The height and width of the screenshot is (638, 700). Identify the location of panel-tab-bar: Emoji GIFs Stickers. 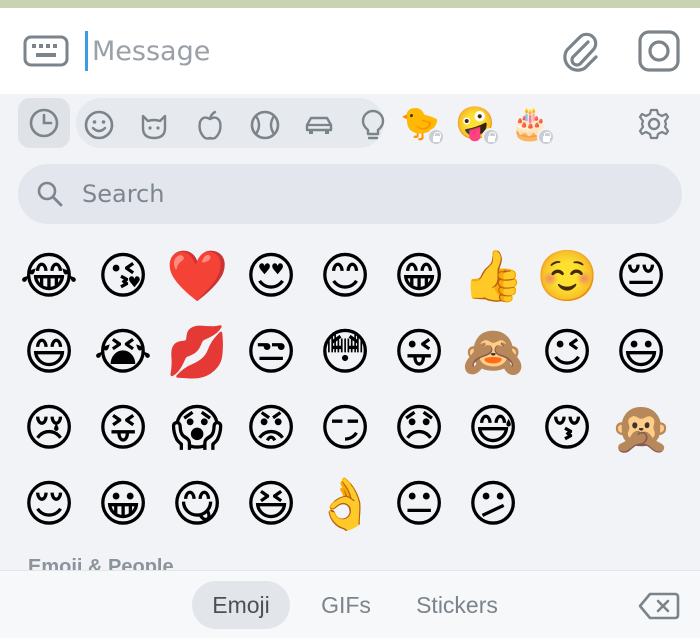
(350, 604).